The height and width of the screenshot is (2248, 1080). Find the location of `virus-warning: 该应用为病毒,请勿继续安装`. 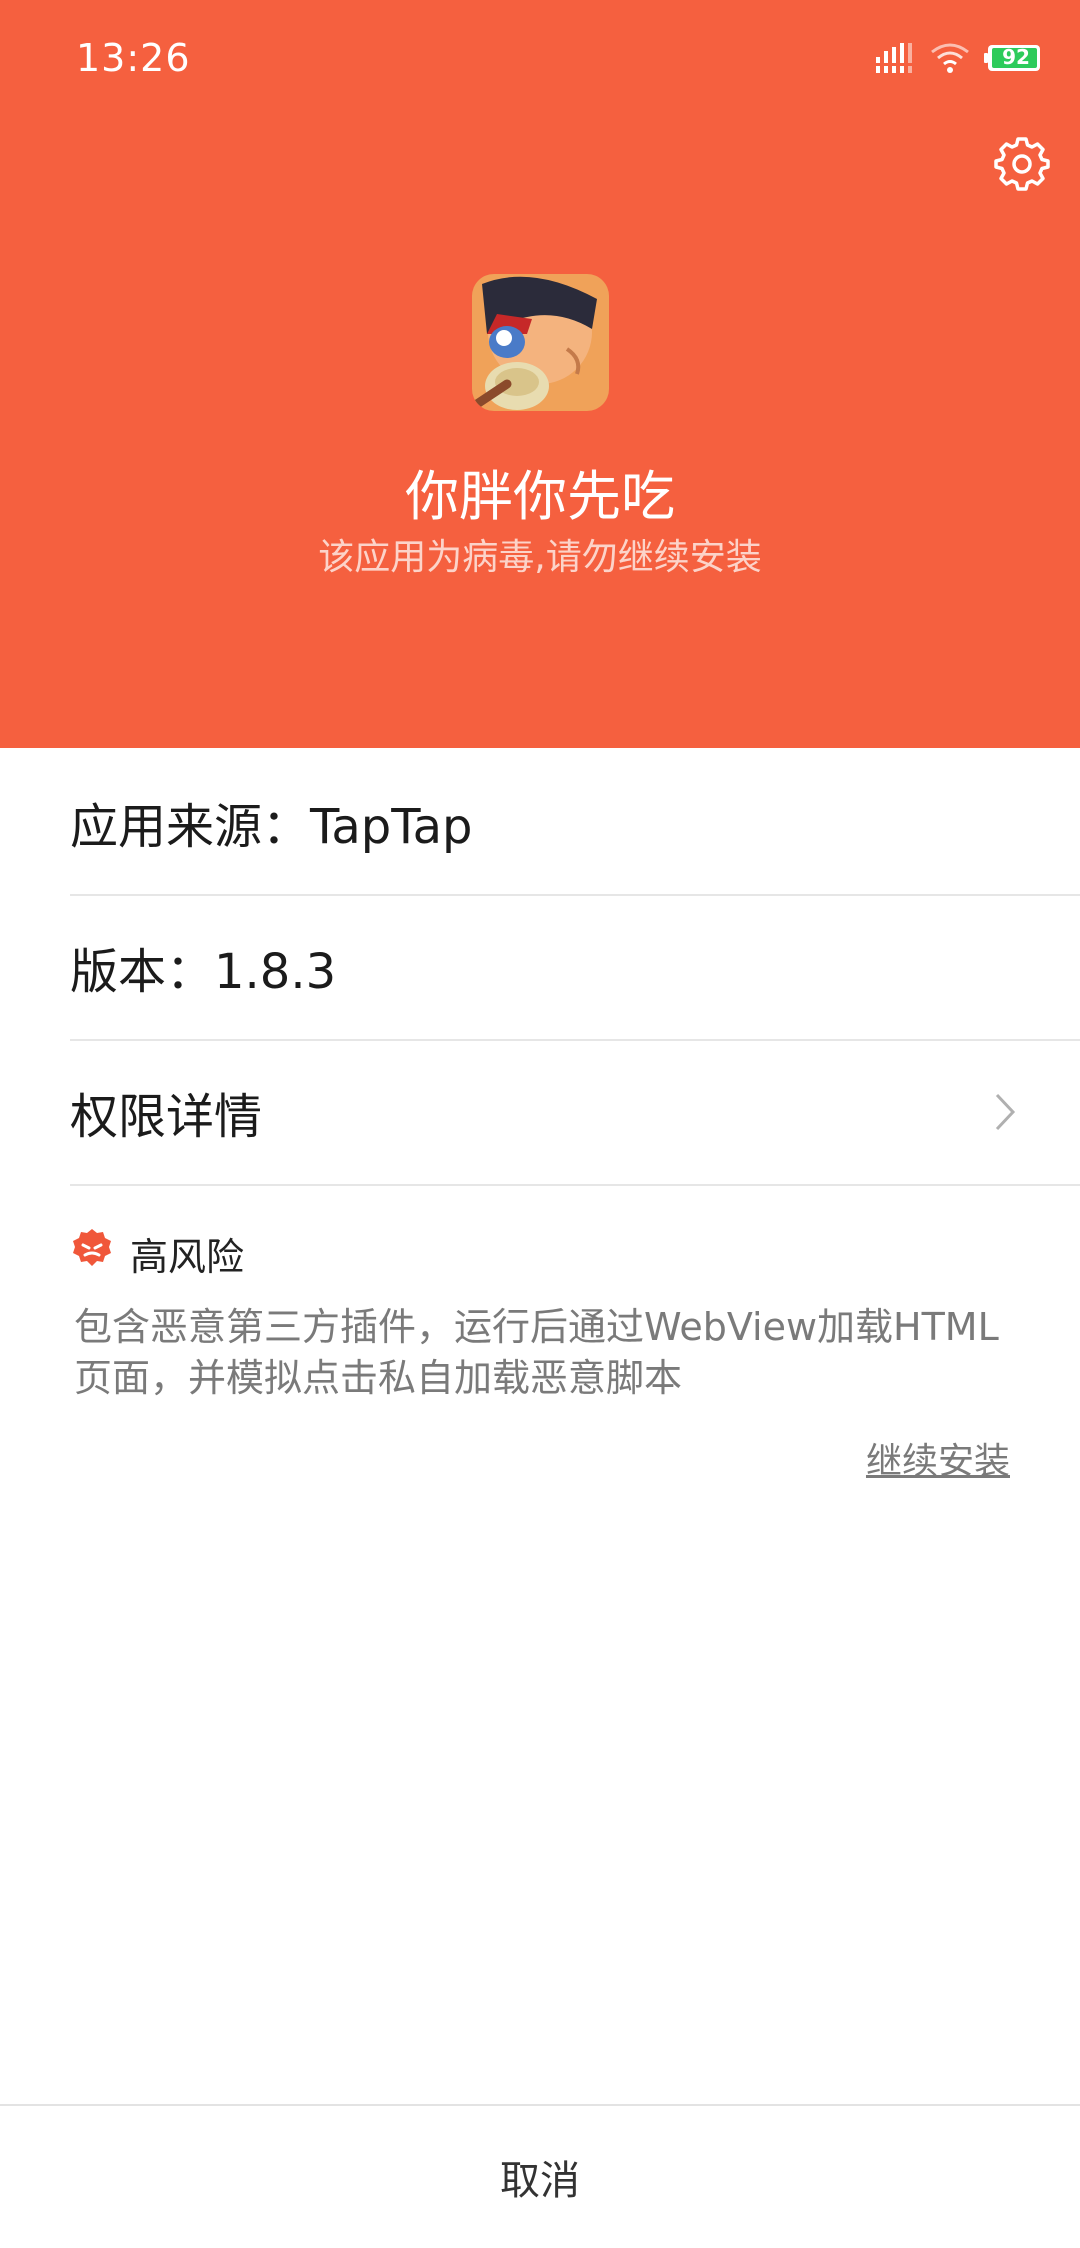

virus-warning: 该应用为病毒,请勿继续安装 is located at coordinates (540, 557).